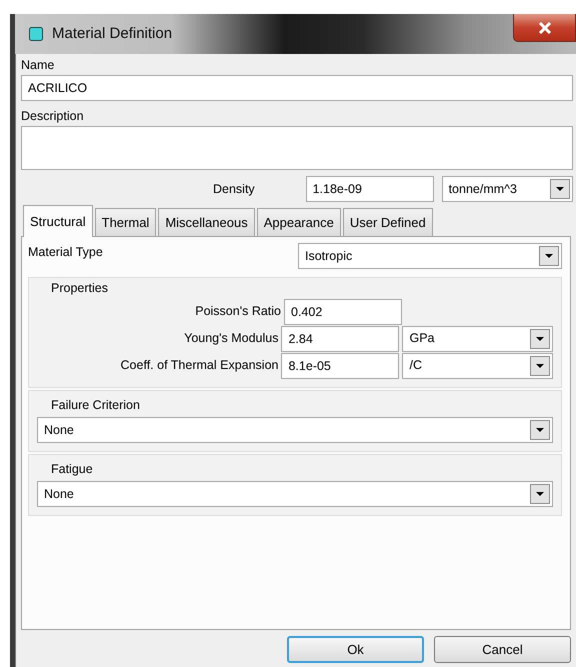 The width and height of the screenshot is (576, 667). Describe the element at coordinates (206, 222) in the screenshot. I see `tab: Miscellaneous` at that location.